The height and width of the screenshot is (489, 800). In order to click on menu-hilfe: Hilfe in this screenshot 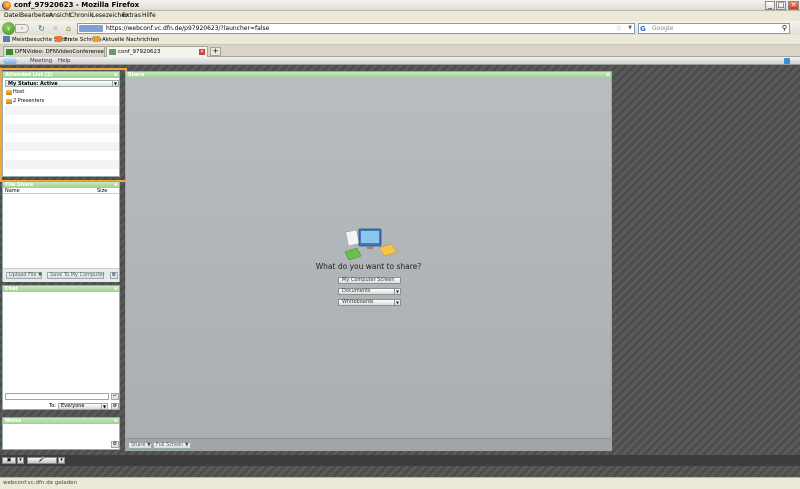, I will do `click(149, 15)`.